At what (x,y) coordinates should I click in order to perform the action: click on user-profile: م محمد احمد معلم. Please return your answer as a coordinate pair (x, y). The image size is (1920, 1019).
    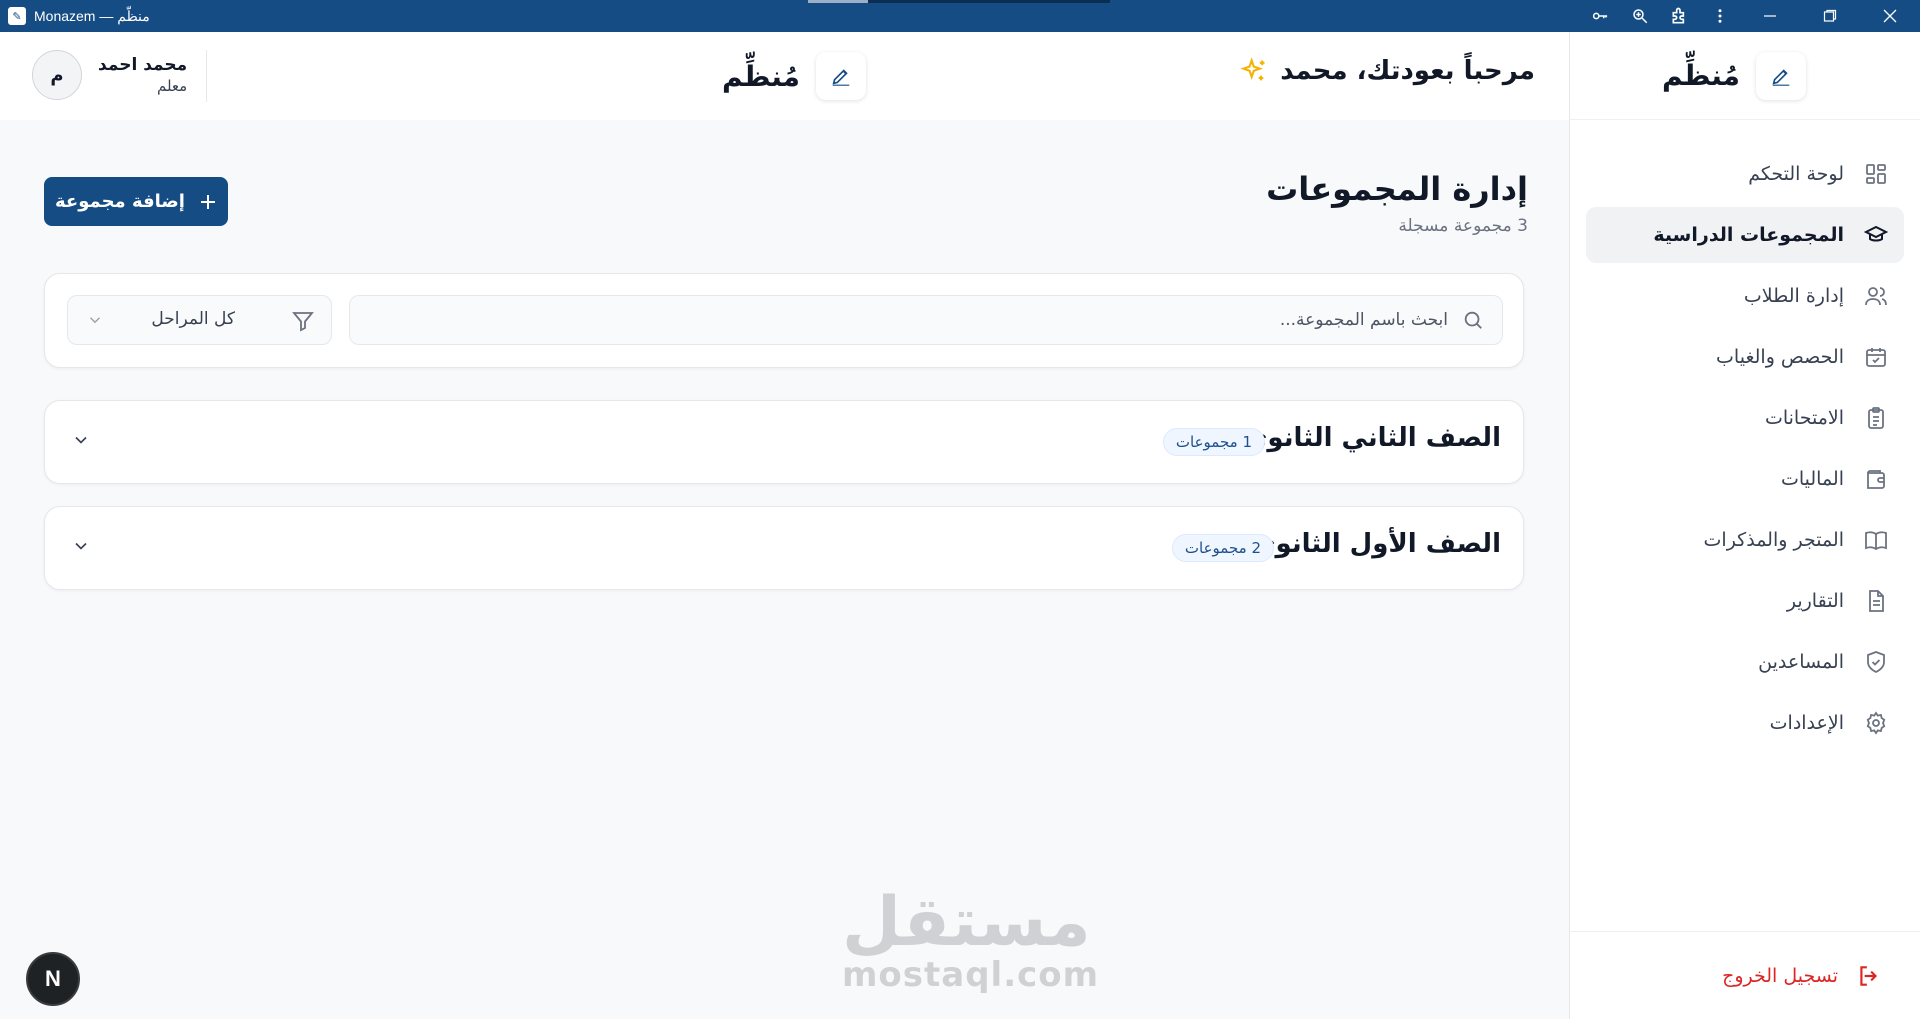
    Looking at the image, I should click on (109, 75).